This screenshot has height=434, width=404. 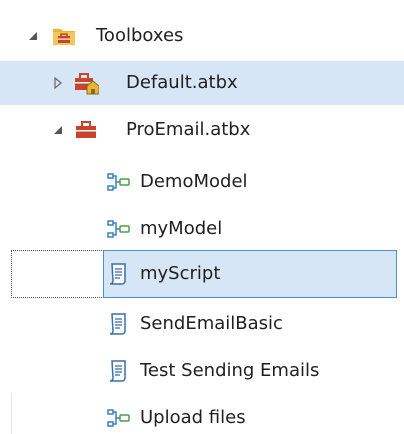 I want to click on tree-item-label: DemoModel, so click(x=194, y=181).